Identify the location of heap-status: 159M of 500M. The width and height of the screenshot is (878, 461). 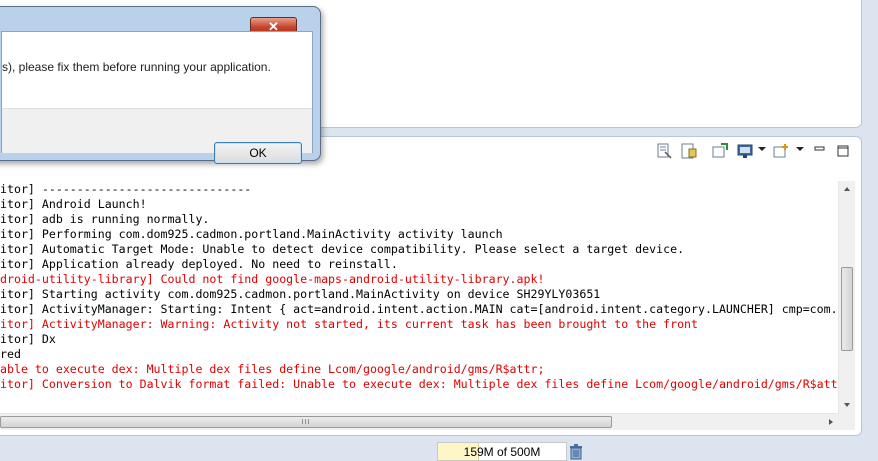
(502, 451).